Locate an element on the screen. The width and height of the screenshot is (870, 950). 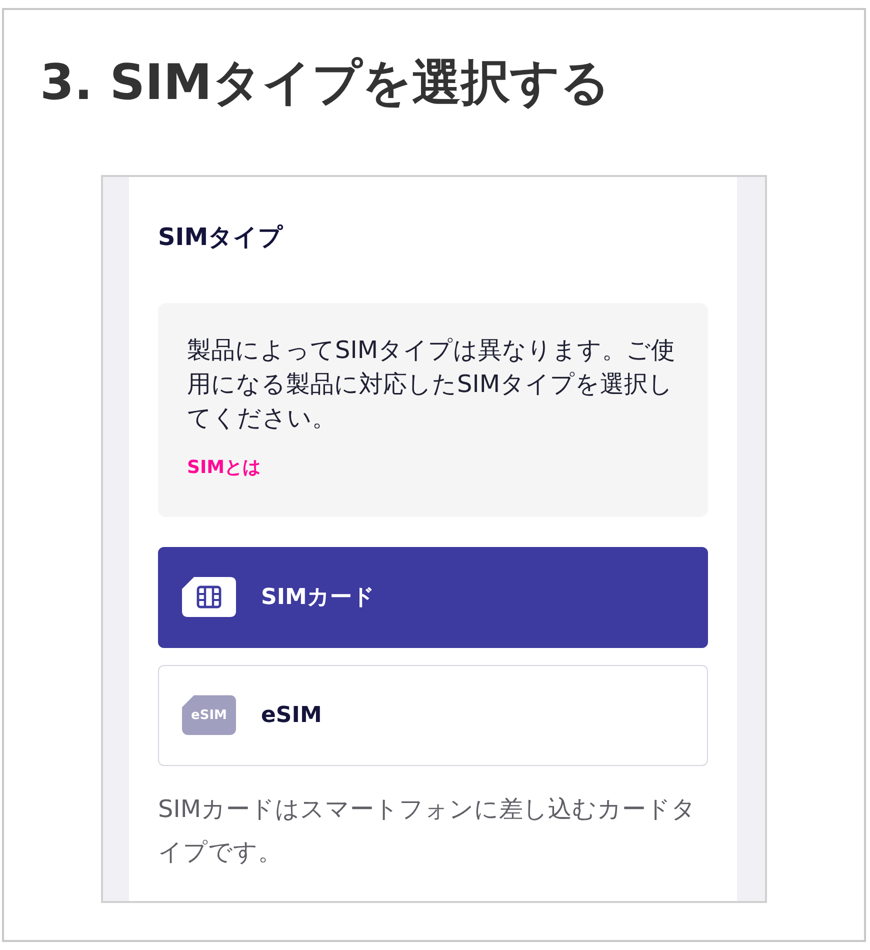
description-text: SIMカードはスマートフォンに差し込むカードタイプです。 is located at coordinates (428, 831).